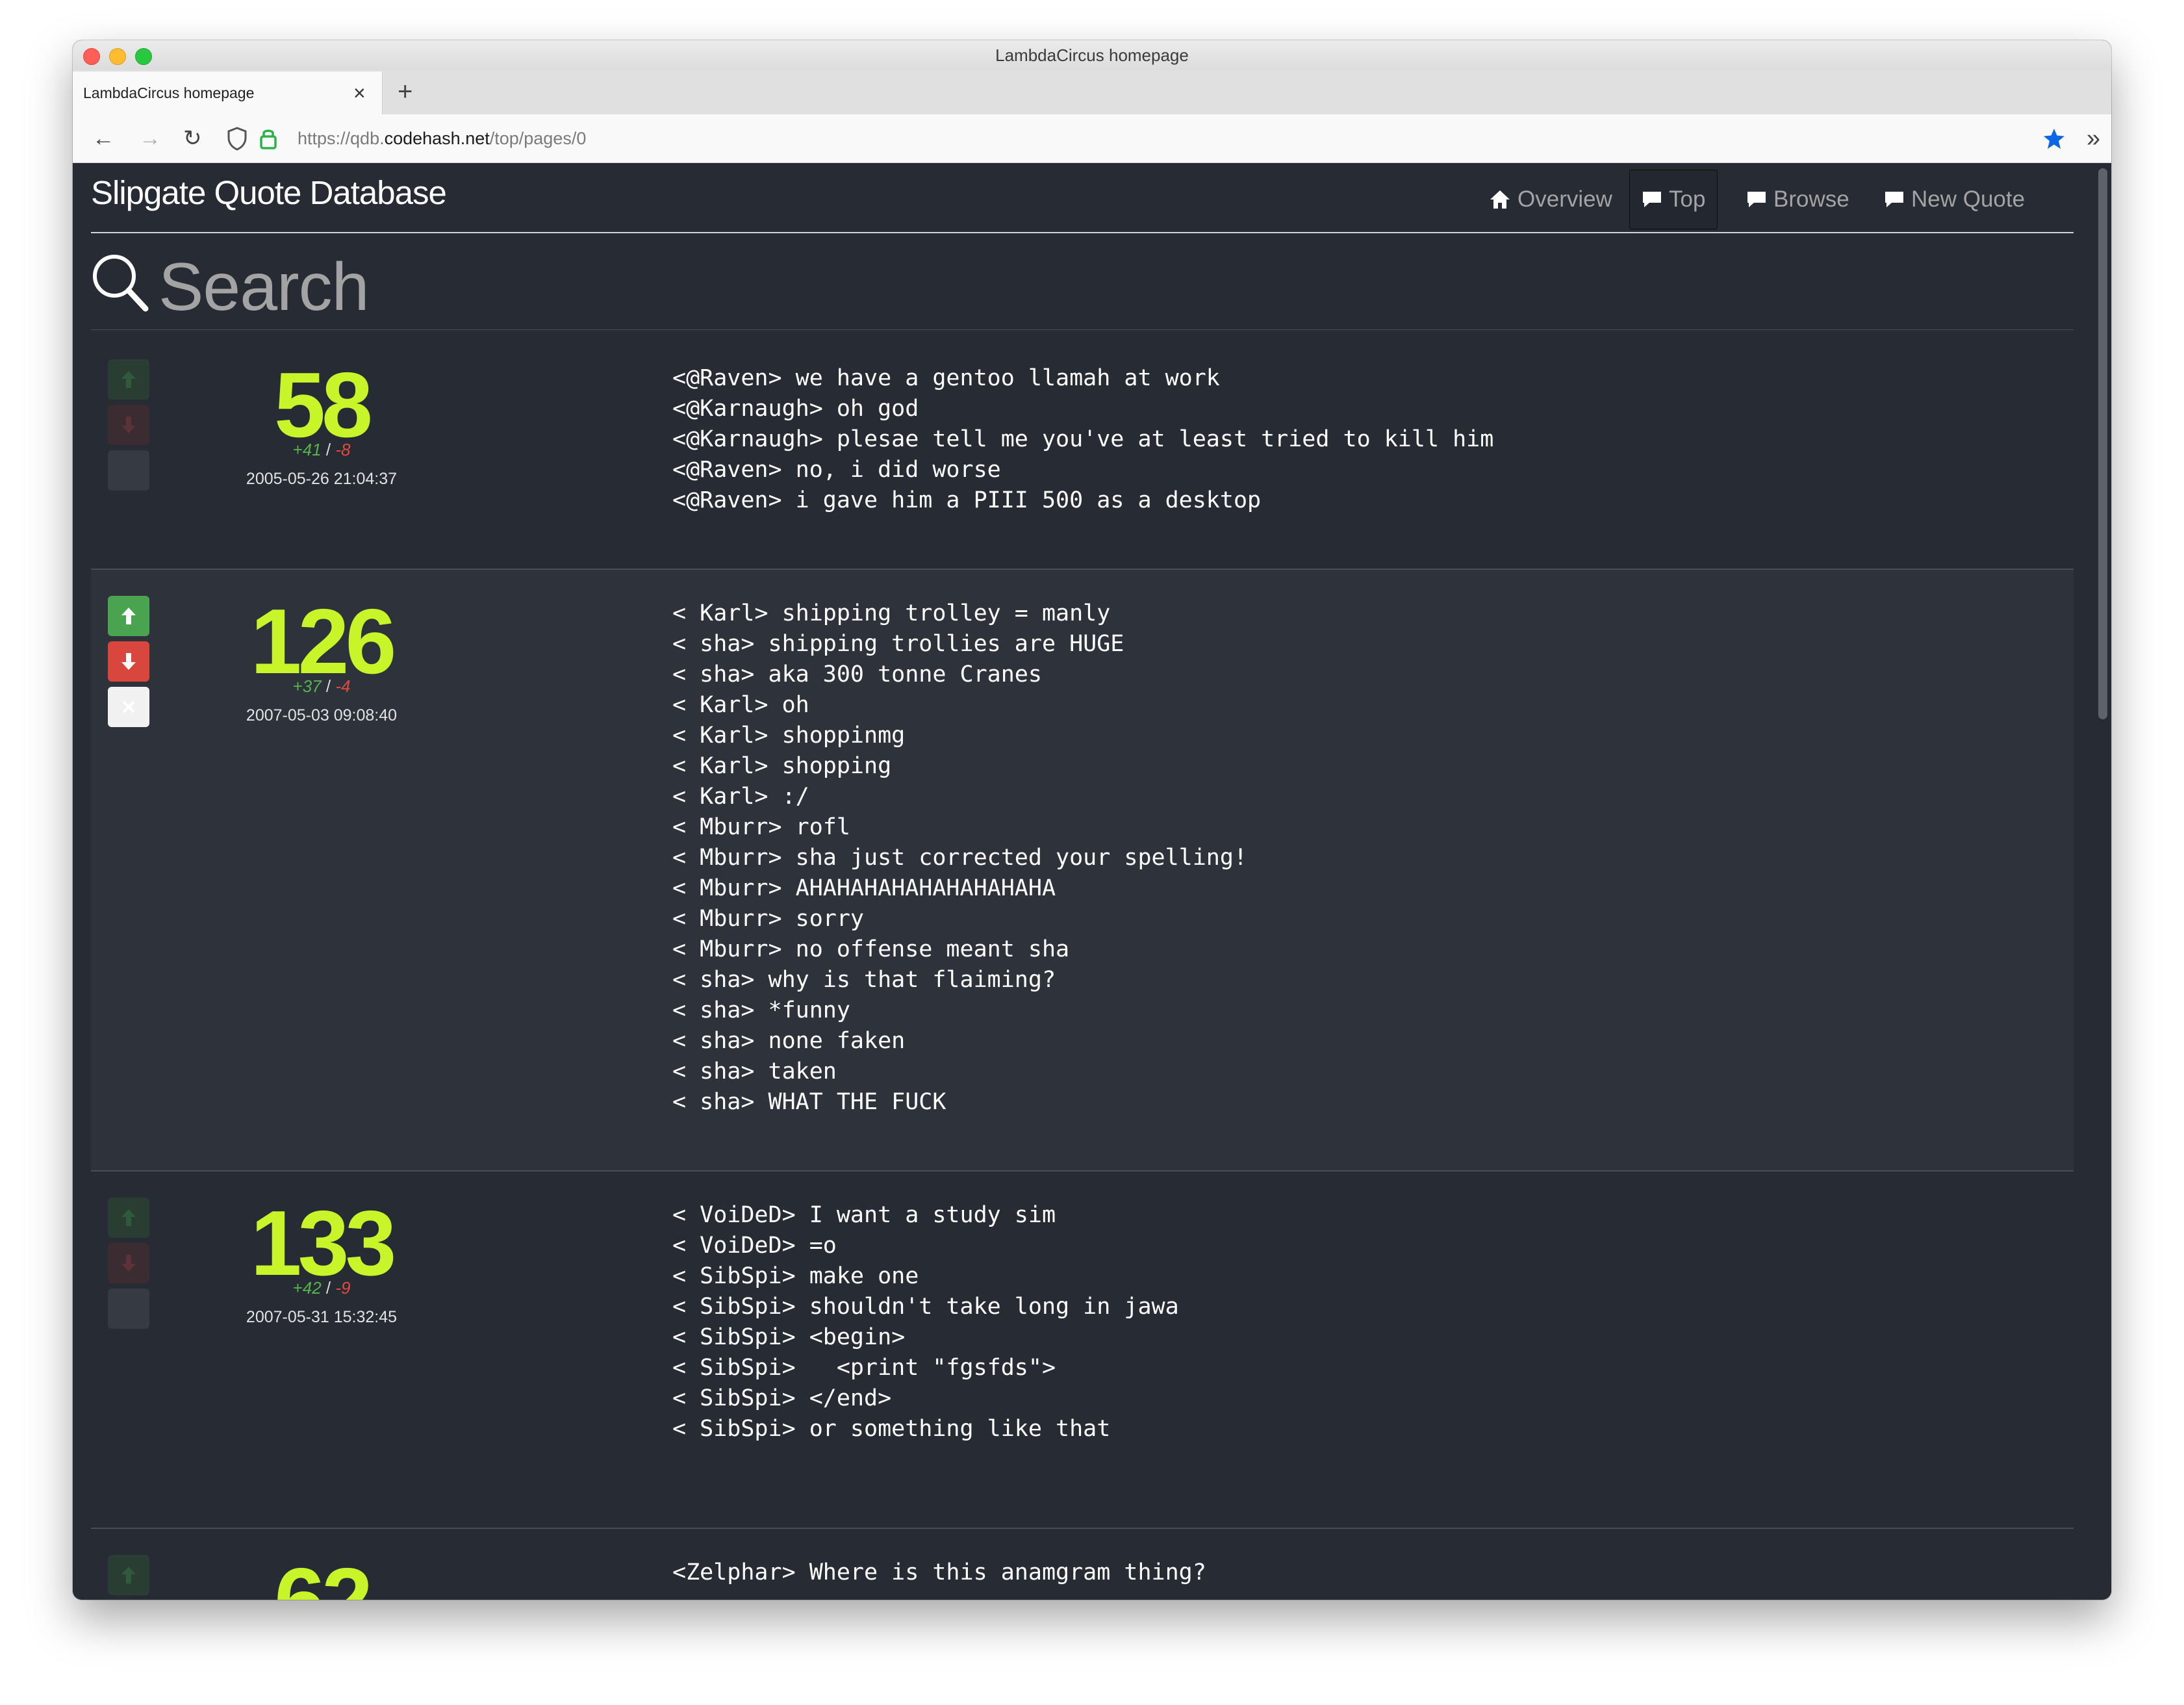  What do you see at coordinates (322, 479) in the screenshot?
I see `quote-date: 2005-05-26 21:04:37` at bounding box center [322, 479].